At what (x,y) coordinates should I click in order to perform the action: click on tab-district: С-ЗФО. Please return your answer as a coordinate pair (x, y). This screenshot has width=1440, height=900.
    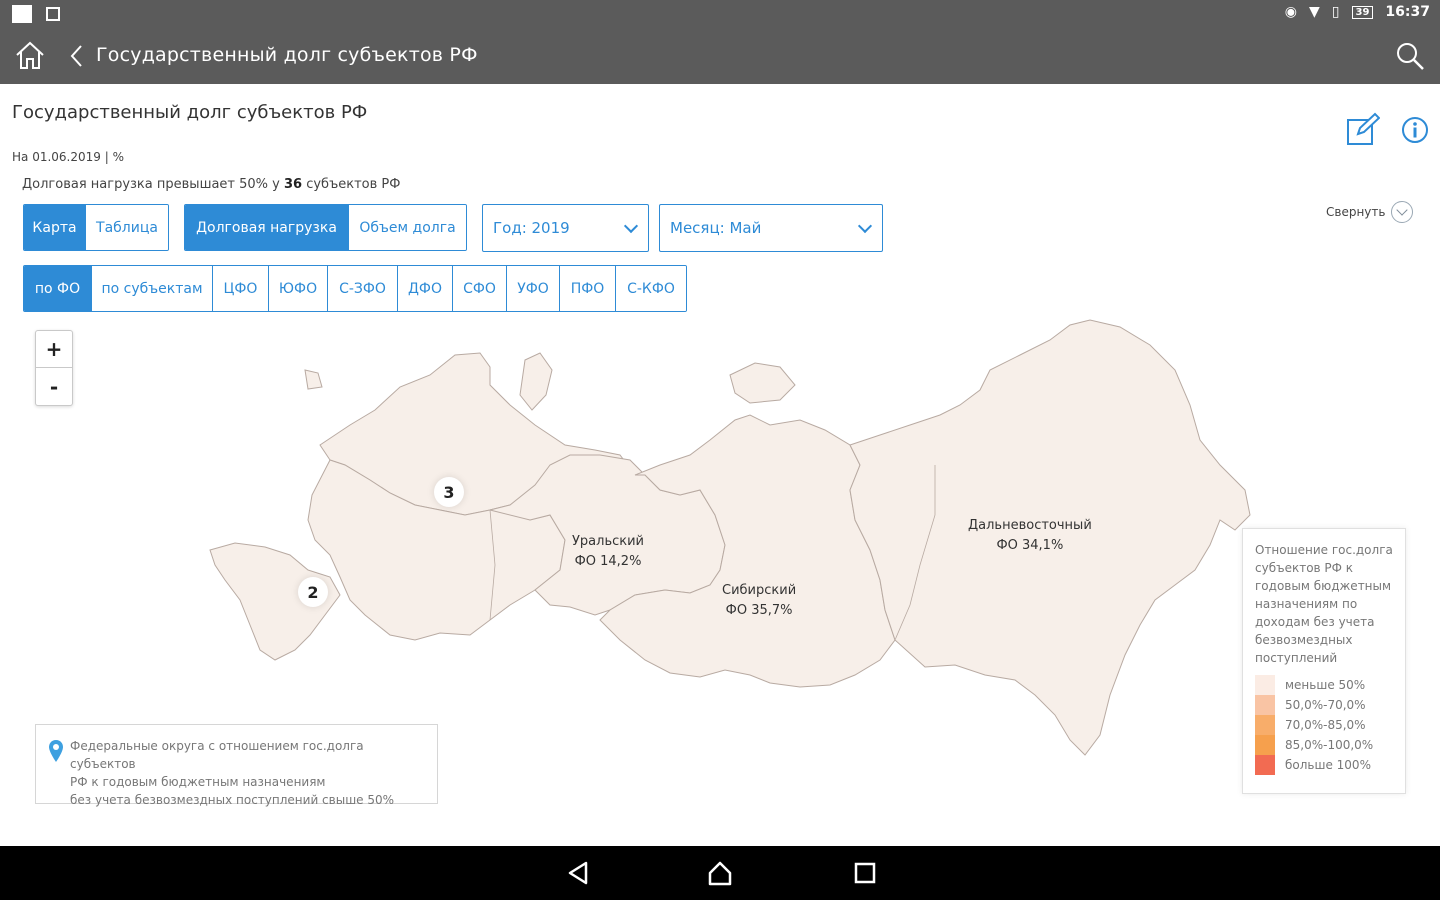
    Looking at the image, I should click on (363, 288).